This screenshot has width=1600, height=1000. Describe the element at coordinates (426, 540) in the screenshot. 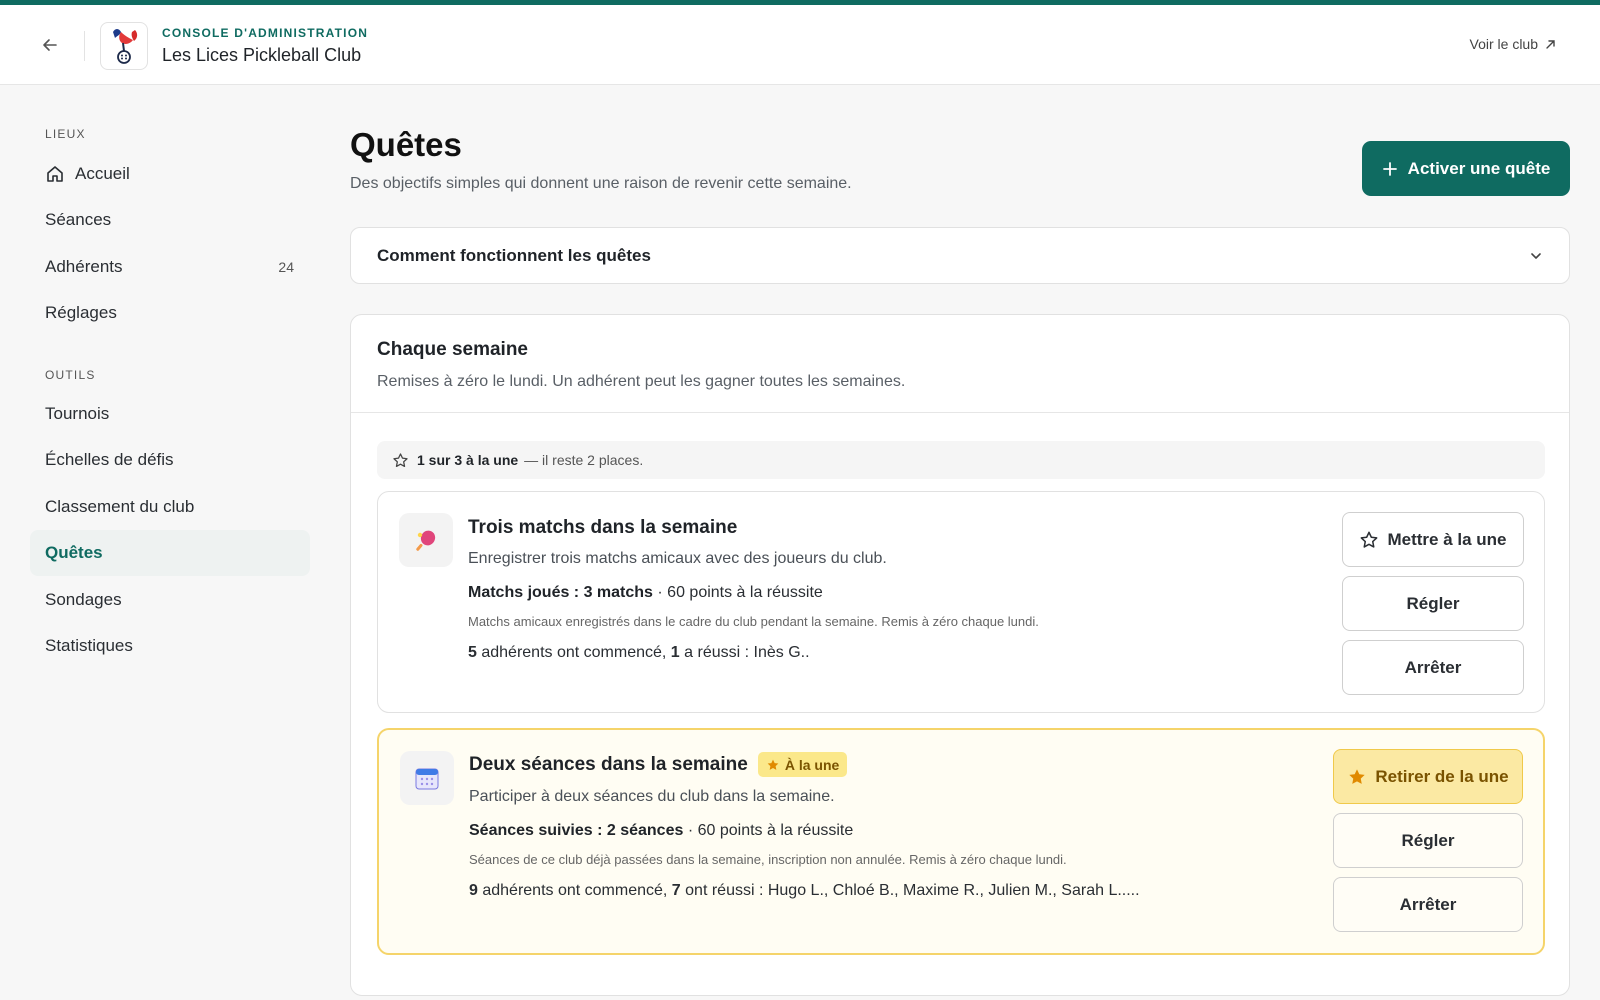

I see `paddle-ball-icon` at that location.